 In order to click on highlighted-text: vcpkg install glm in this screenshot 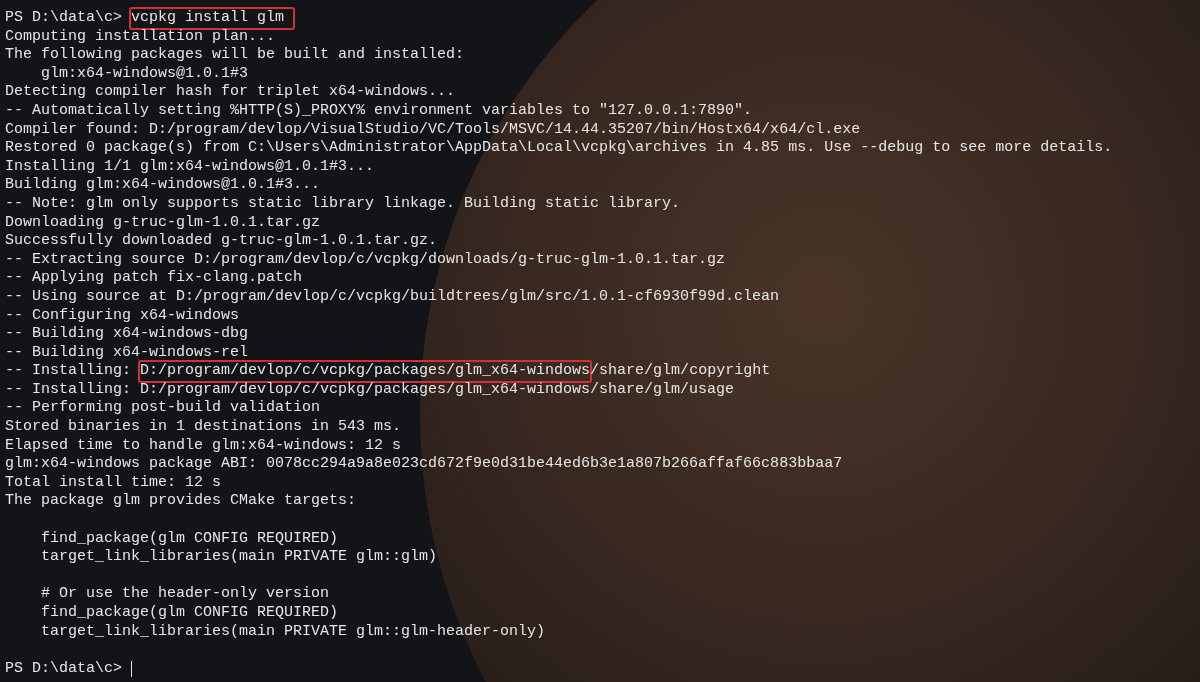, I will do `click(212, 18)`.